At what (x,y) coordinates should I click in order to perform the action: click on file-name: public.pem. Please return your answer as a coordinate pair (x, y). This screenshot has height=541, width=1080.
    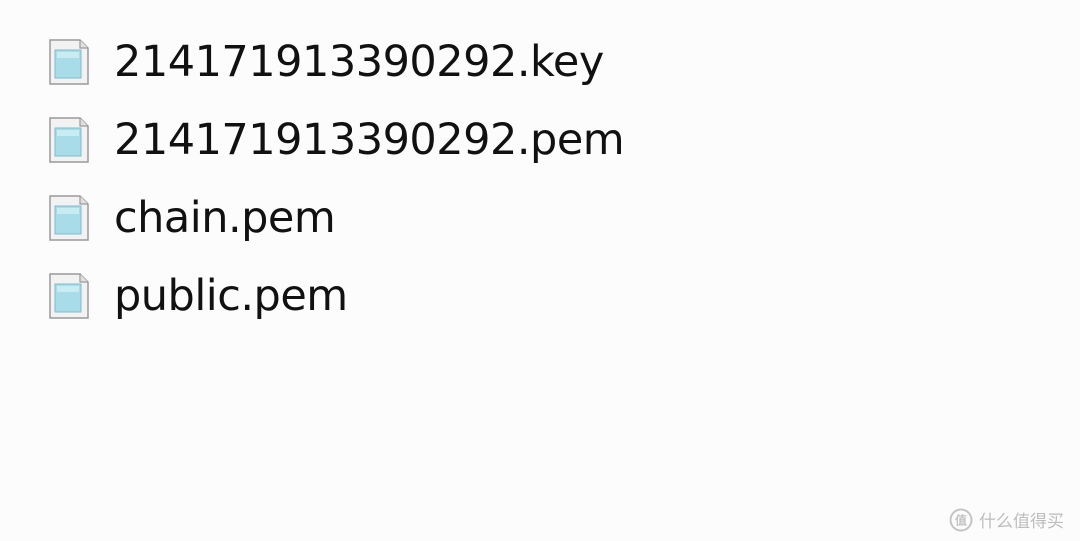
    Looking at the image, I should click on (231, 296).